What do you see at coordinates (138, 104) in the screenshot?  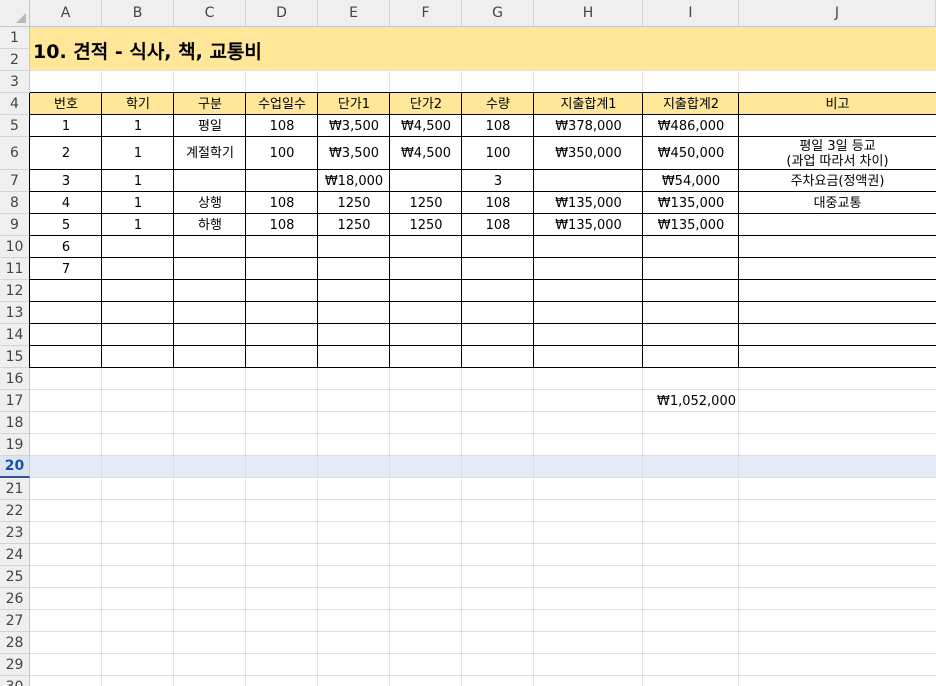 I see `table-header-cell: 학기` at bounding box center [138, 104].